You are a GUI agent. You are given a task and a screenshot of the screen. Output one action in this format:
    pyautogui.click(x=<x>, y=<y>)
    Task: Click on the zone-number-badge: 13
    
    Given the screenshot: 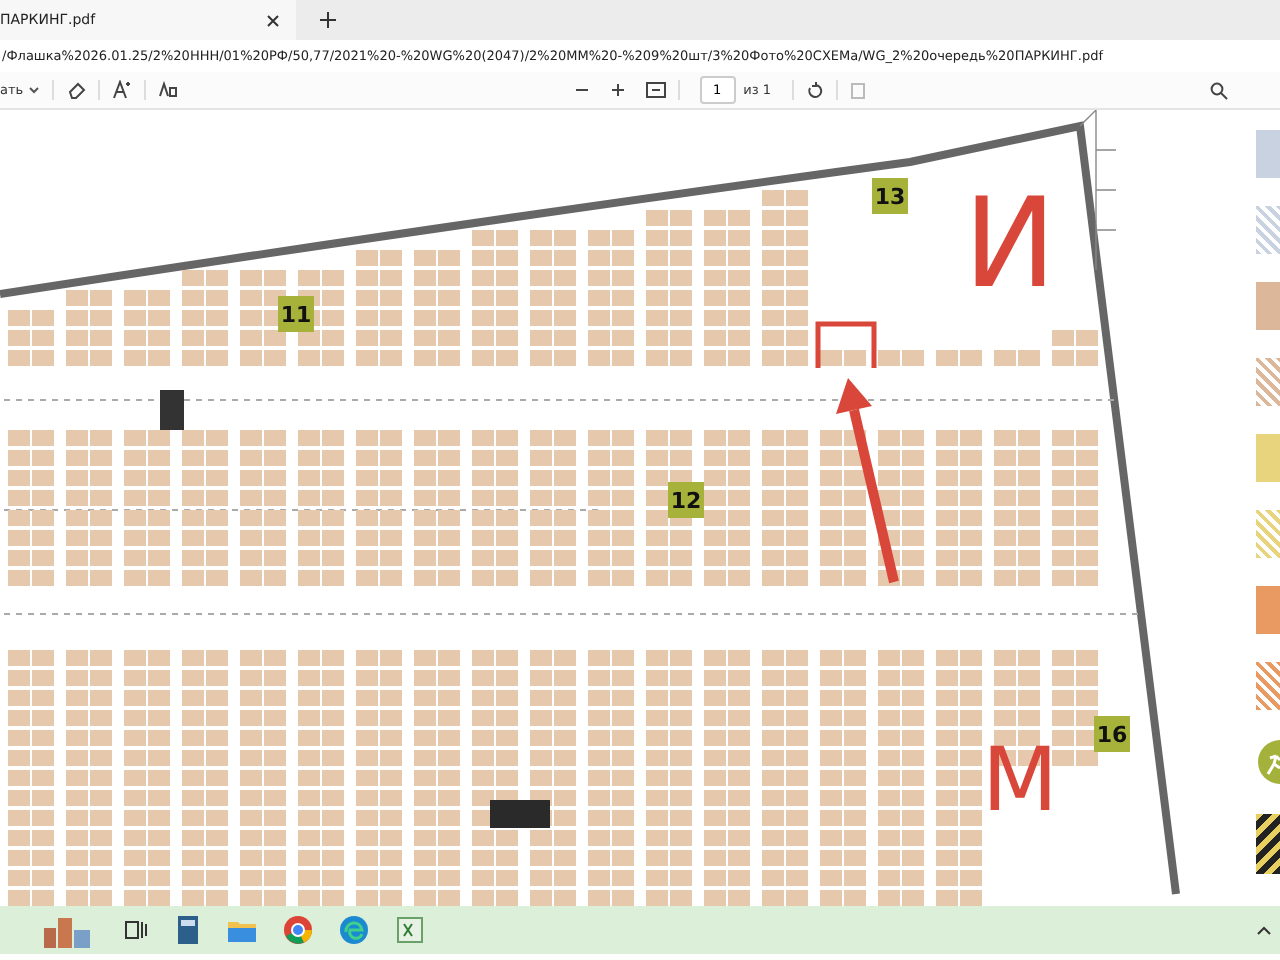 What is the action you would take?
    pyautogui.click(x=890, y=196)
    